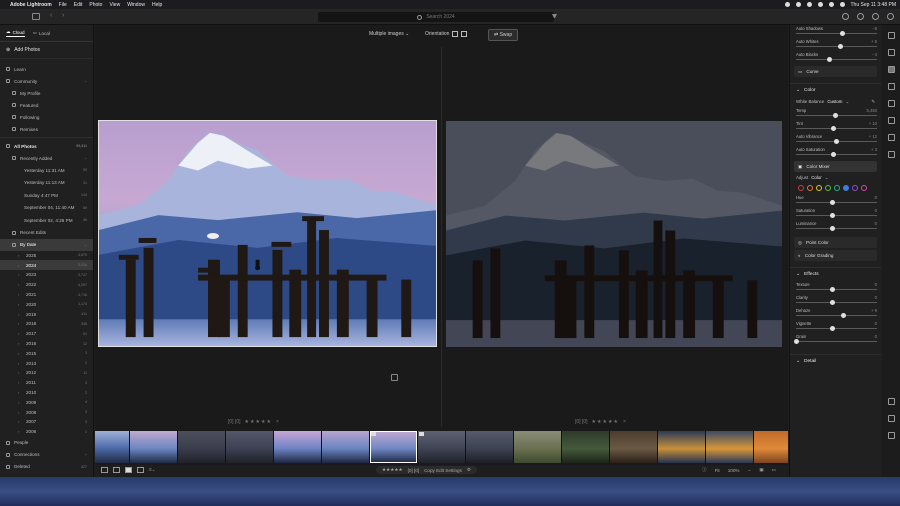 The height and width of the screenshot is (506, 900). I want to click on filter-icon, so click(554, 16).